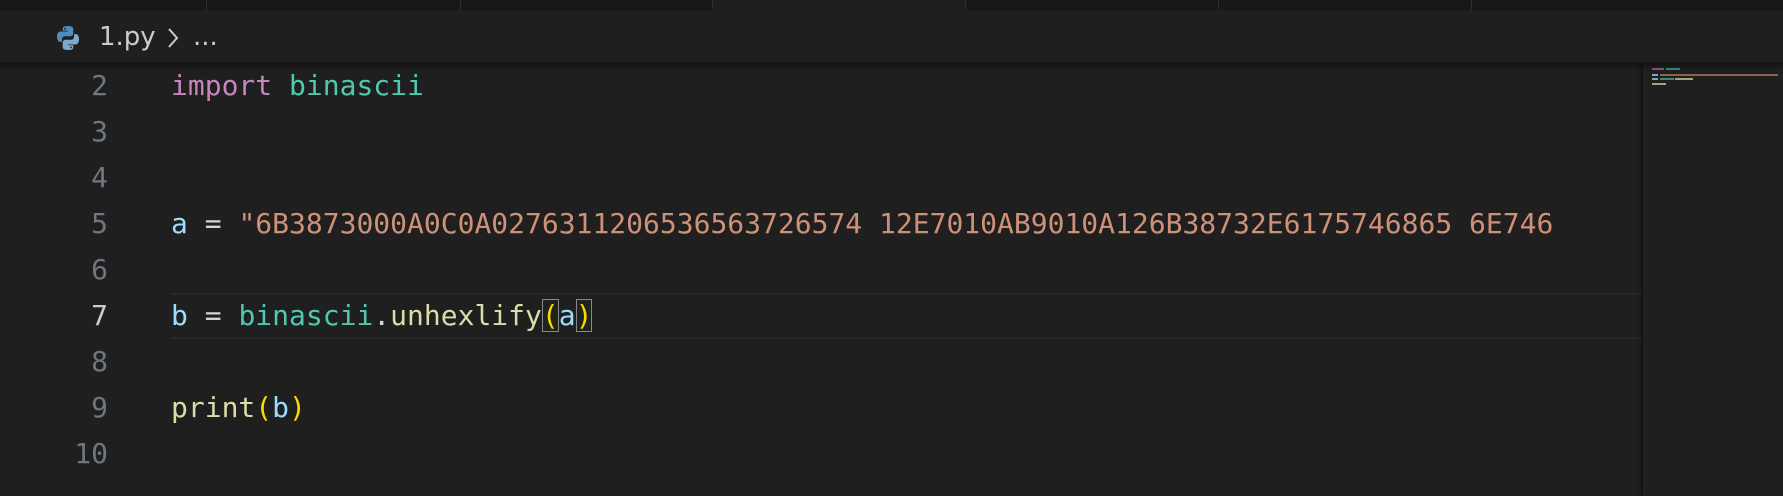 This screenshot has height=496, width=1783. I want to click on code-line-2: import binascii, so click(297, 86).